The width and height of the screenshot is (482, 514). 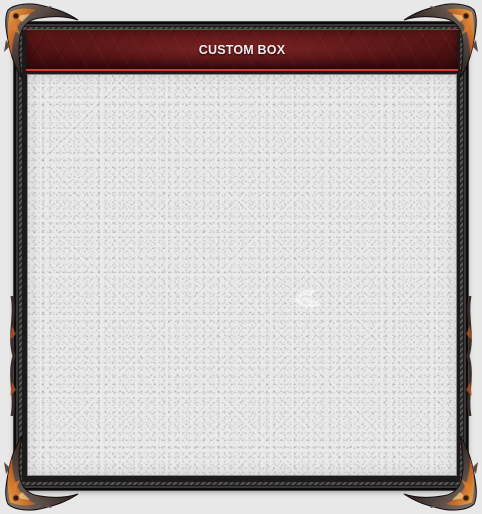 I want to click on watermark-emblem-icon, so click(x=307, y=298).